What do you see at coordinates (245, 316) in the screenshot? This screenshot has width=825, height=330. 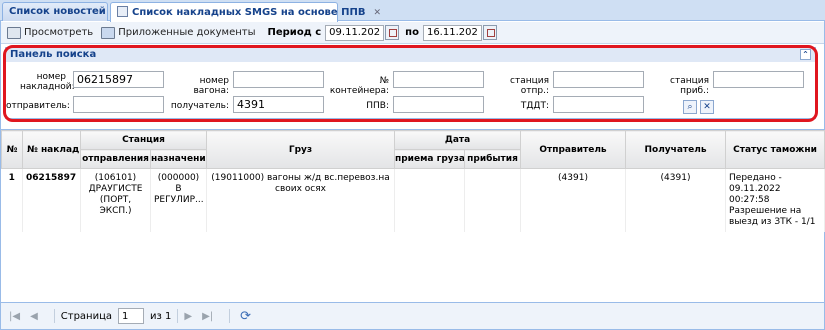 I see `refresh-icon: ⟳` at bounding box center [245, 316].